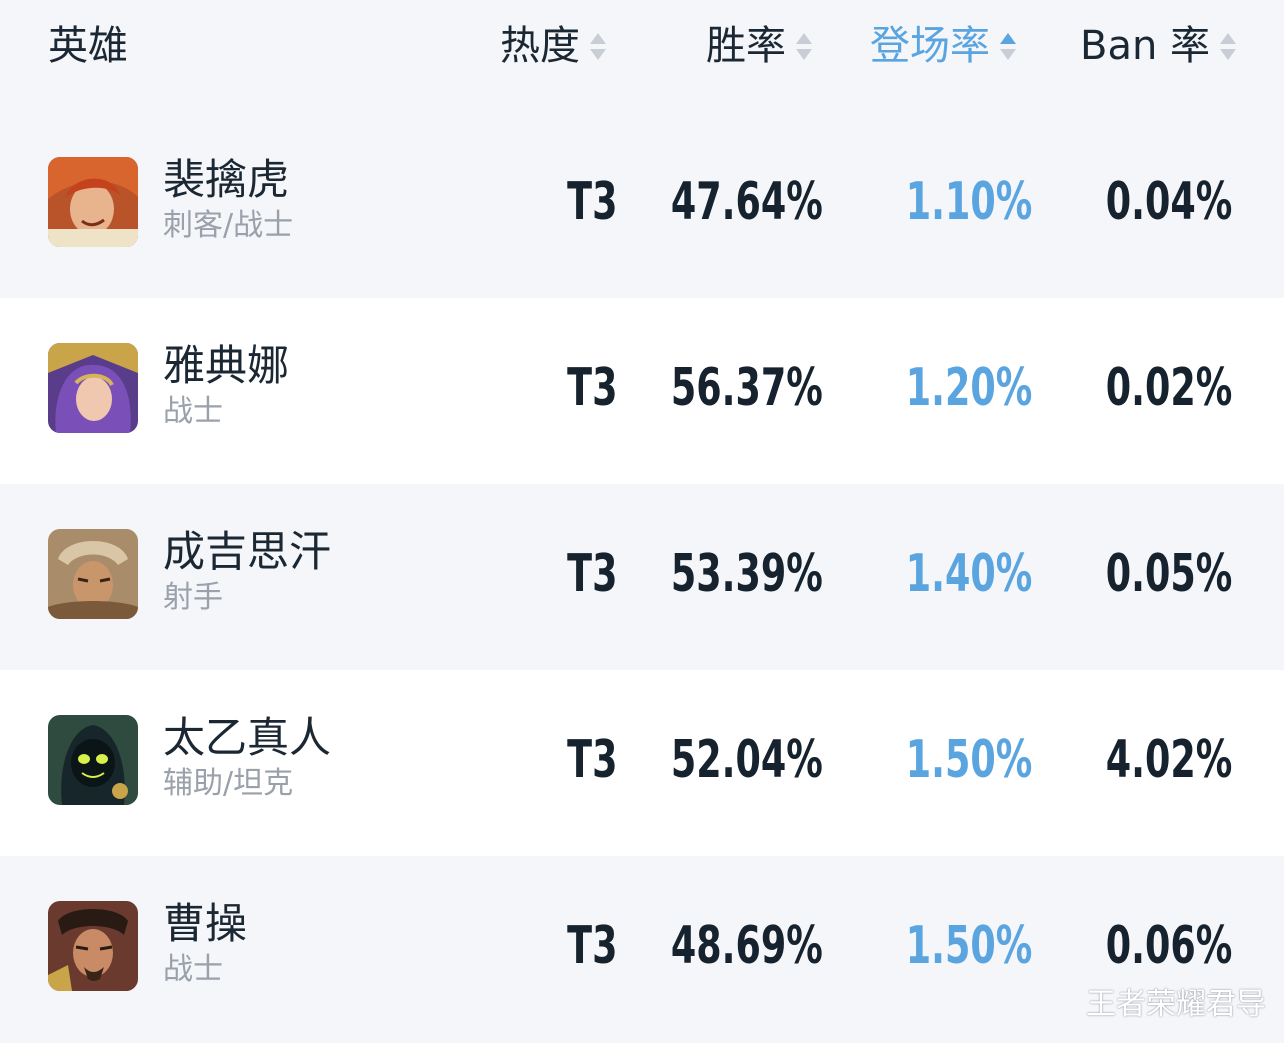 This screenshot has width=1284, height=1043. Describe the element at coordinates (930, 46) in the screenshot. I see `appear-rate-header-label: 登场率` at that location.